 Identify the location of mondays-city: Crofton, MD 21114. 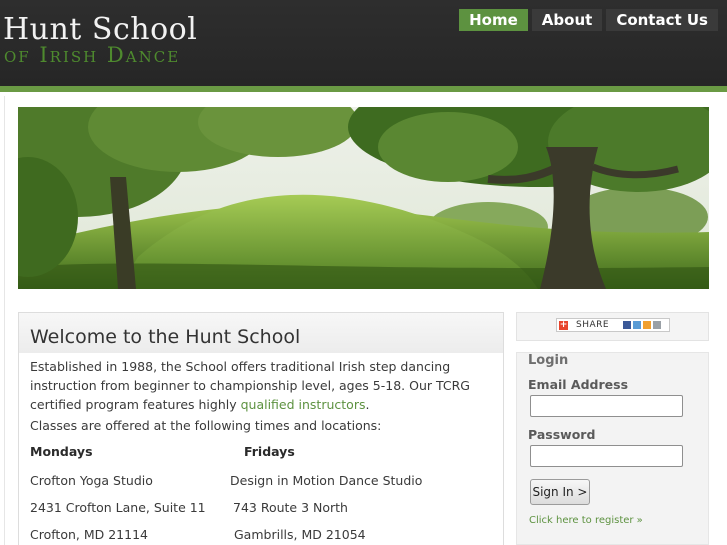
(89, 534).